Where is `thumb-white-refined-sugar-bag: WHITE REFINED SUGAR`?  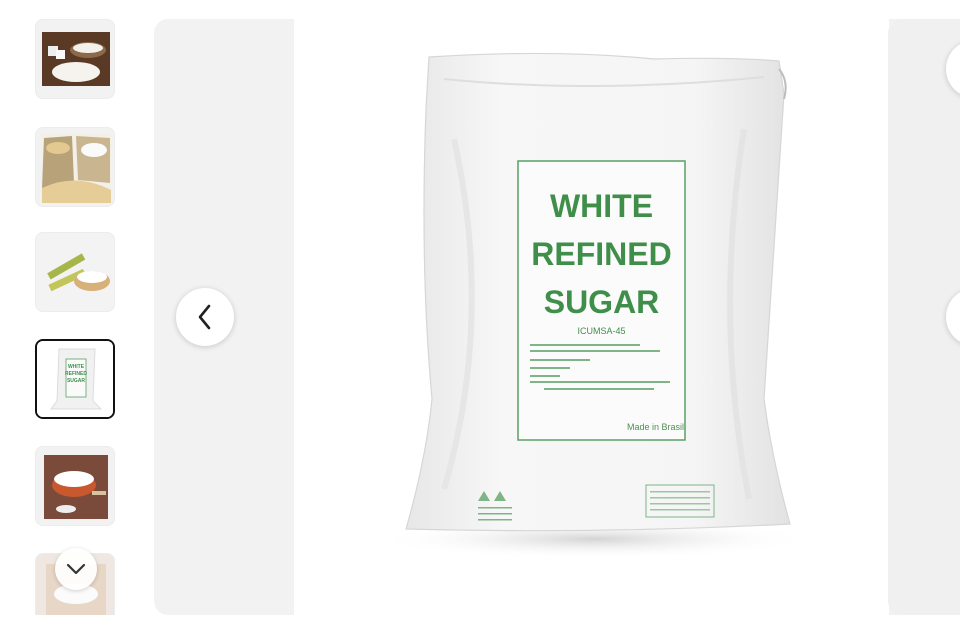 thumb-white-refined-sugar-bag: WHITE REFINED SUGAR is located at coordinates (75, 379).